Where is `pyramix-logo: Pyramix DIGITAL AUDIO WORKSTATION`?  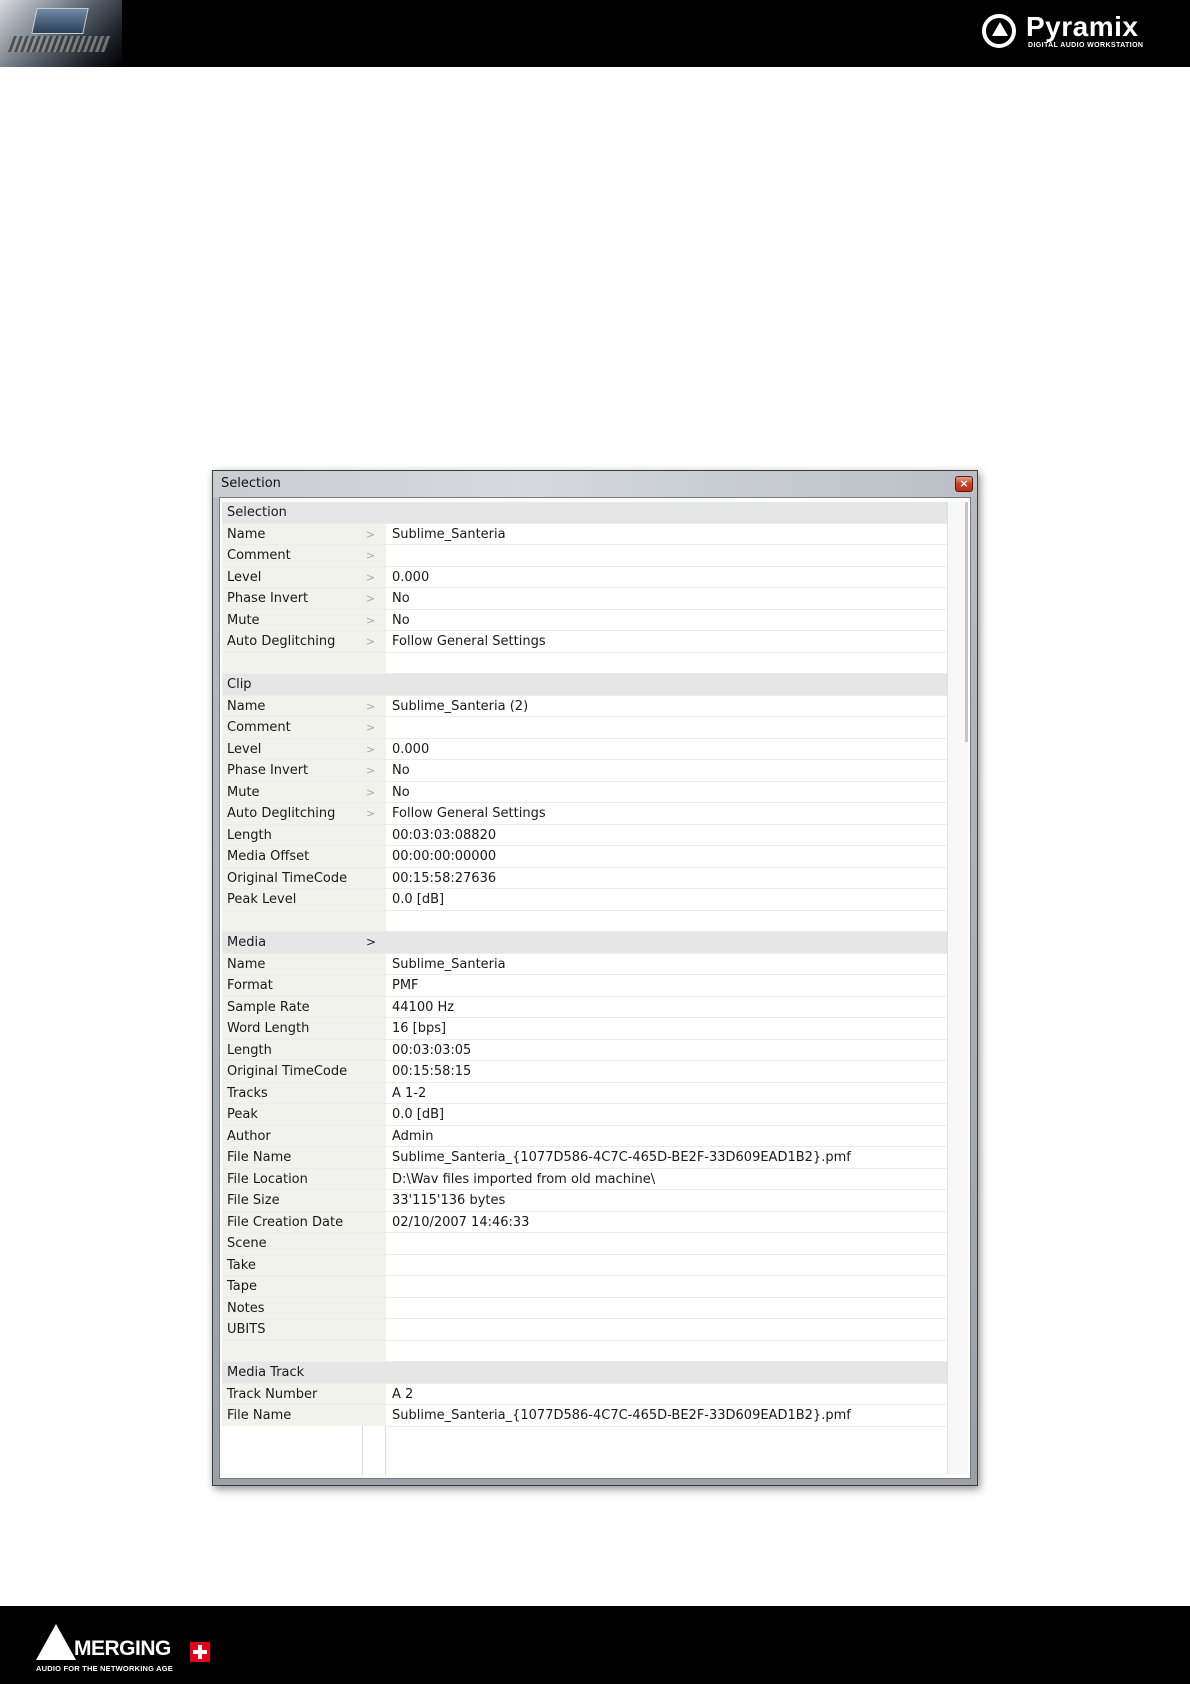
pyramix-logo: Pyramix DIGITAL AUDIO WORKSTATION is located at coordinates (1077, 34).